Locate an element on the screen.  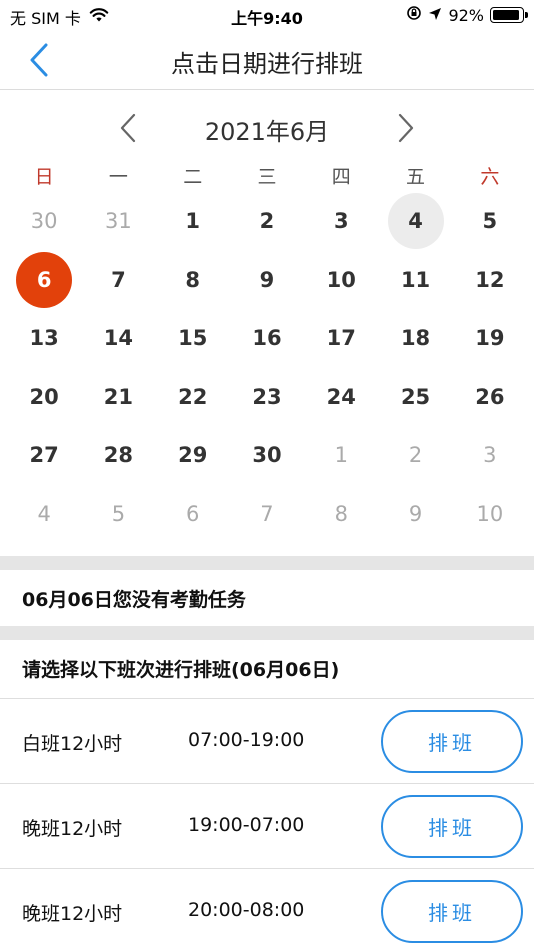
calendar-day: 6 is located at coordinates (193, 514).